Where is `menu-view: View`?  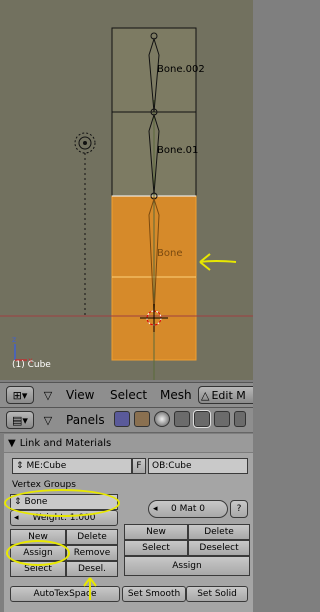
menu-view: View is located at coordinates (80, 395).